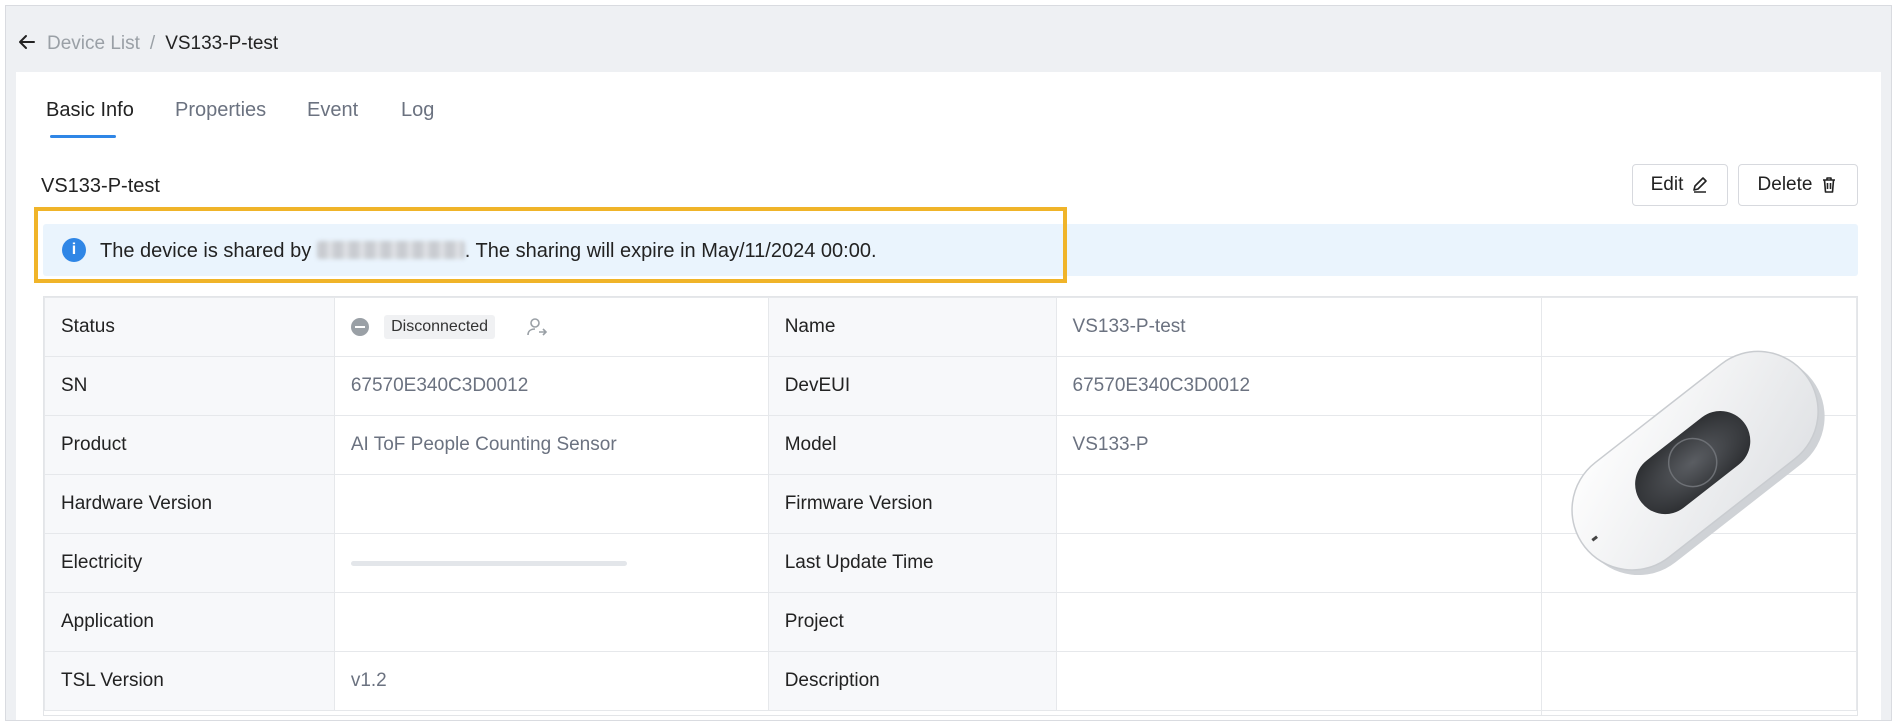 Image resolution: width=1896 pixels, height=724 pixels. What do you see at coordinates (912, 445) in the screenshot?
I see `model-label: Model` at bounding box center [912, 445].